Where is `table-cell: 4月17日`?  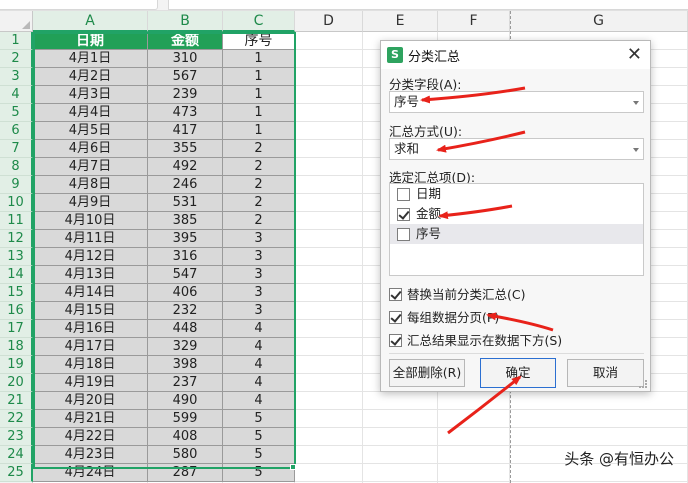
table-cell: 4月17日 is located at coordinates (90, 347).